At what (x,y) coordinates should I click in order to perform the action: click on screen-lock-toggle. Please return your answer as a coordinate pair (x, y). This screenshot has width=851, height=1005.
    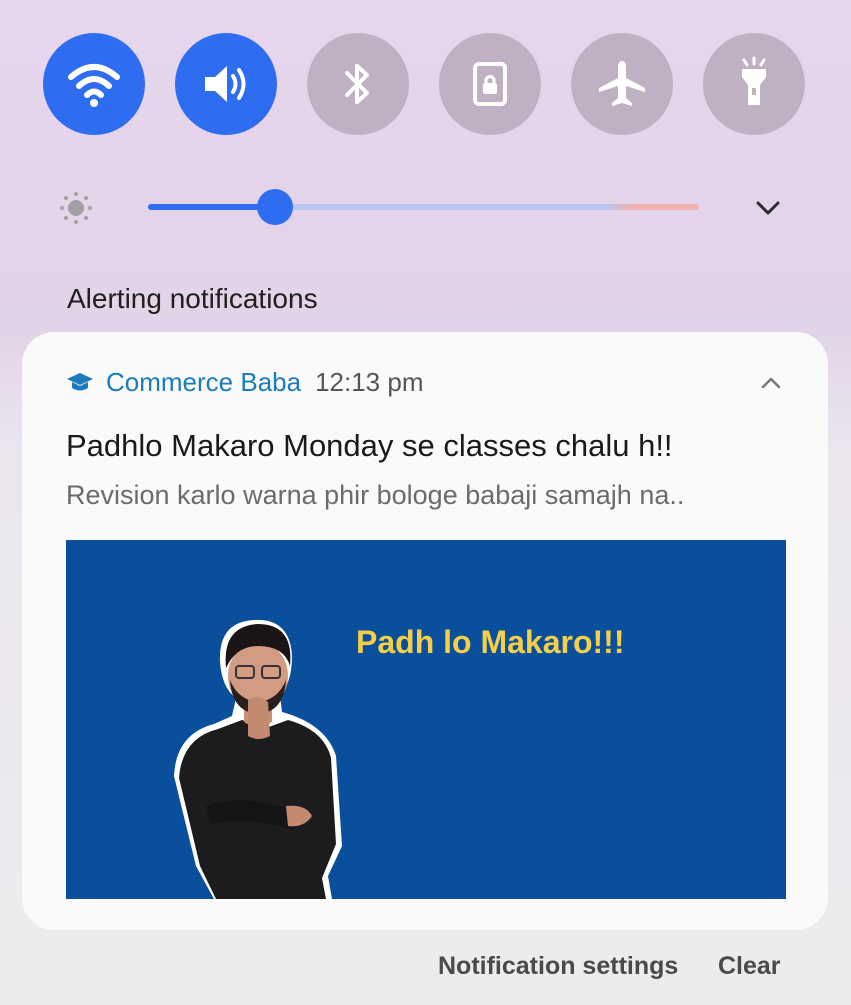
    Looking at the image, I should click on (490, 84).